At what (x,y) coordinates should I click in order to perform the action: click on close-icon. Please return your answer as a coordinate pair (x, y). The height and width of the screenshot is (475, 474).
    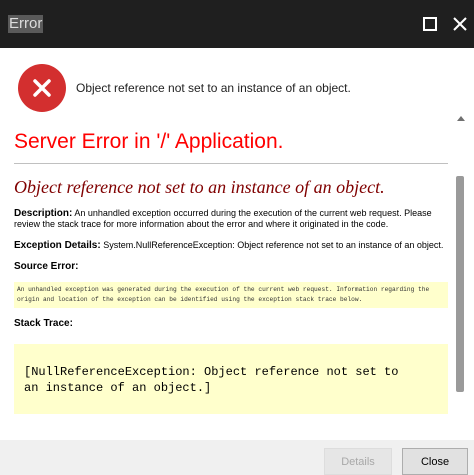
    Looking at the image, I should click on (460, 24).